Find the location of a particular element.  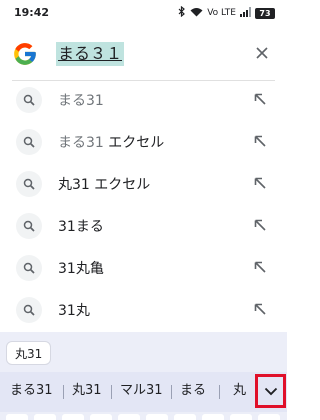

suggestion-item: 31まる is located at coordinates (143, 229).